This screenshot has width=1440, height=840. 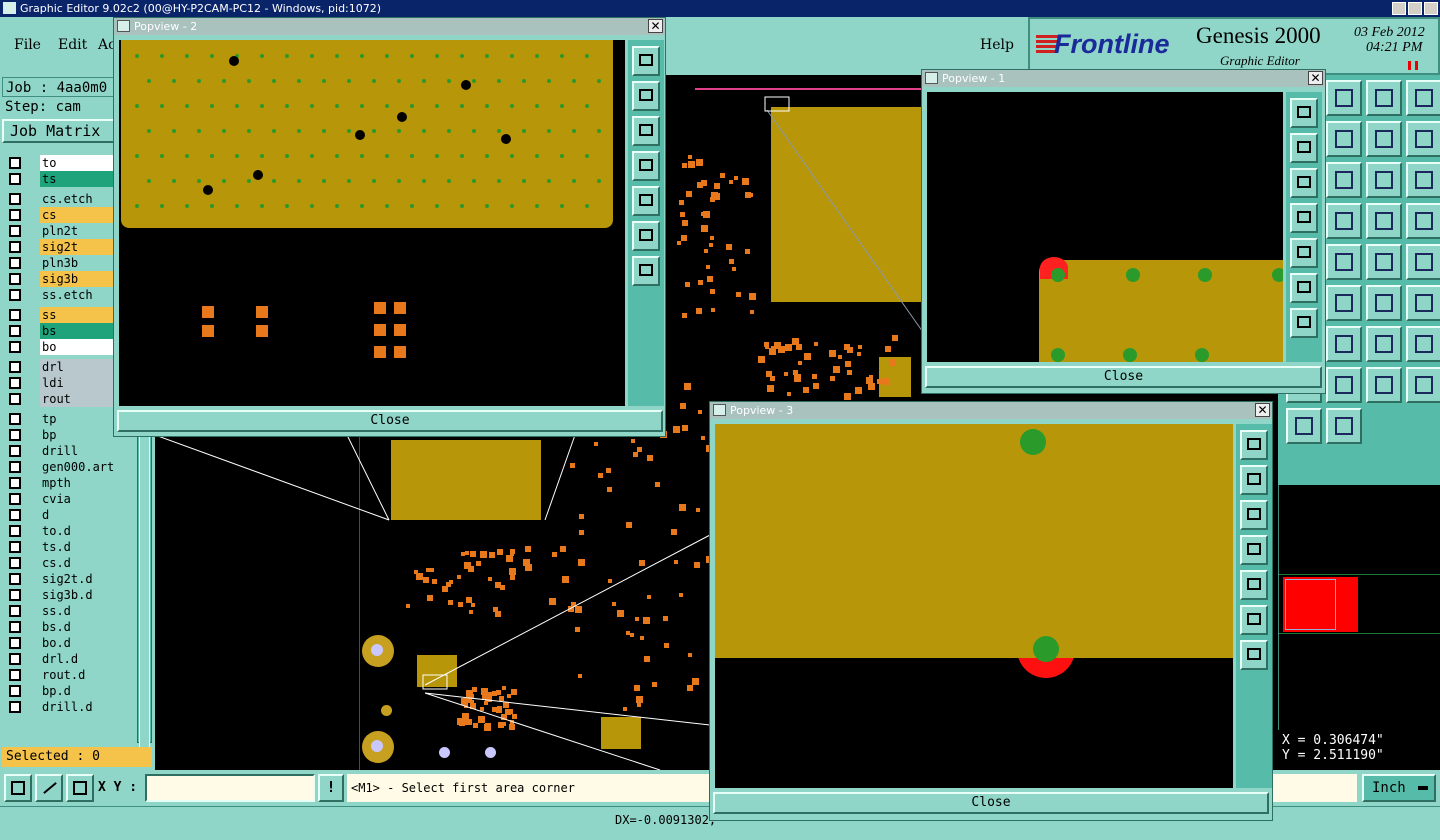 What do you see at coordinates (65, 419) in the screenshot?
I see `layer-row: tp` at bounding box center [65, 419].